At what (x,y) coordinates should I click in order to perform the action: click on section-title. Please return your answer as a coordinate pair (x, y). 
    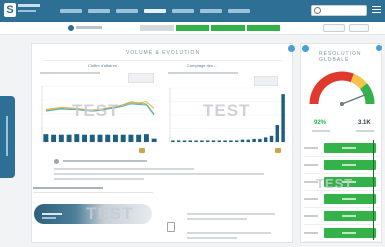
    Looking at the image, I should click on (68, 188).